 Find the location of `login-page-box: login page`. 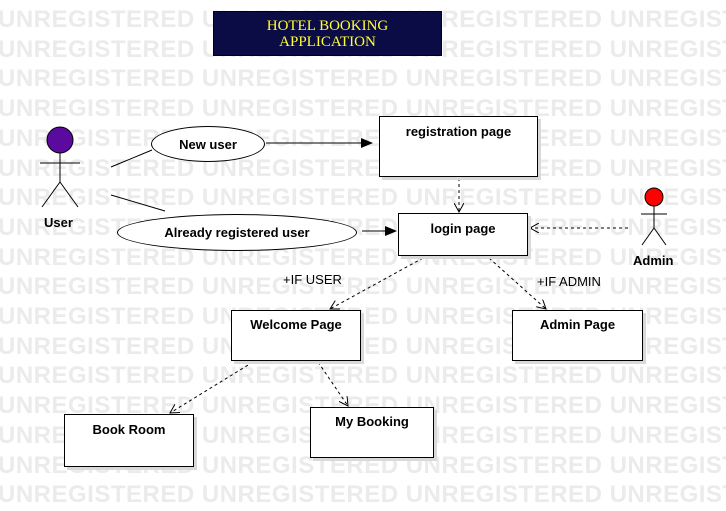

login-page-box: login page is located at coordinates (463, 234).